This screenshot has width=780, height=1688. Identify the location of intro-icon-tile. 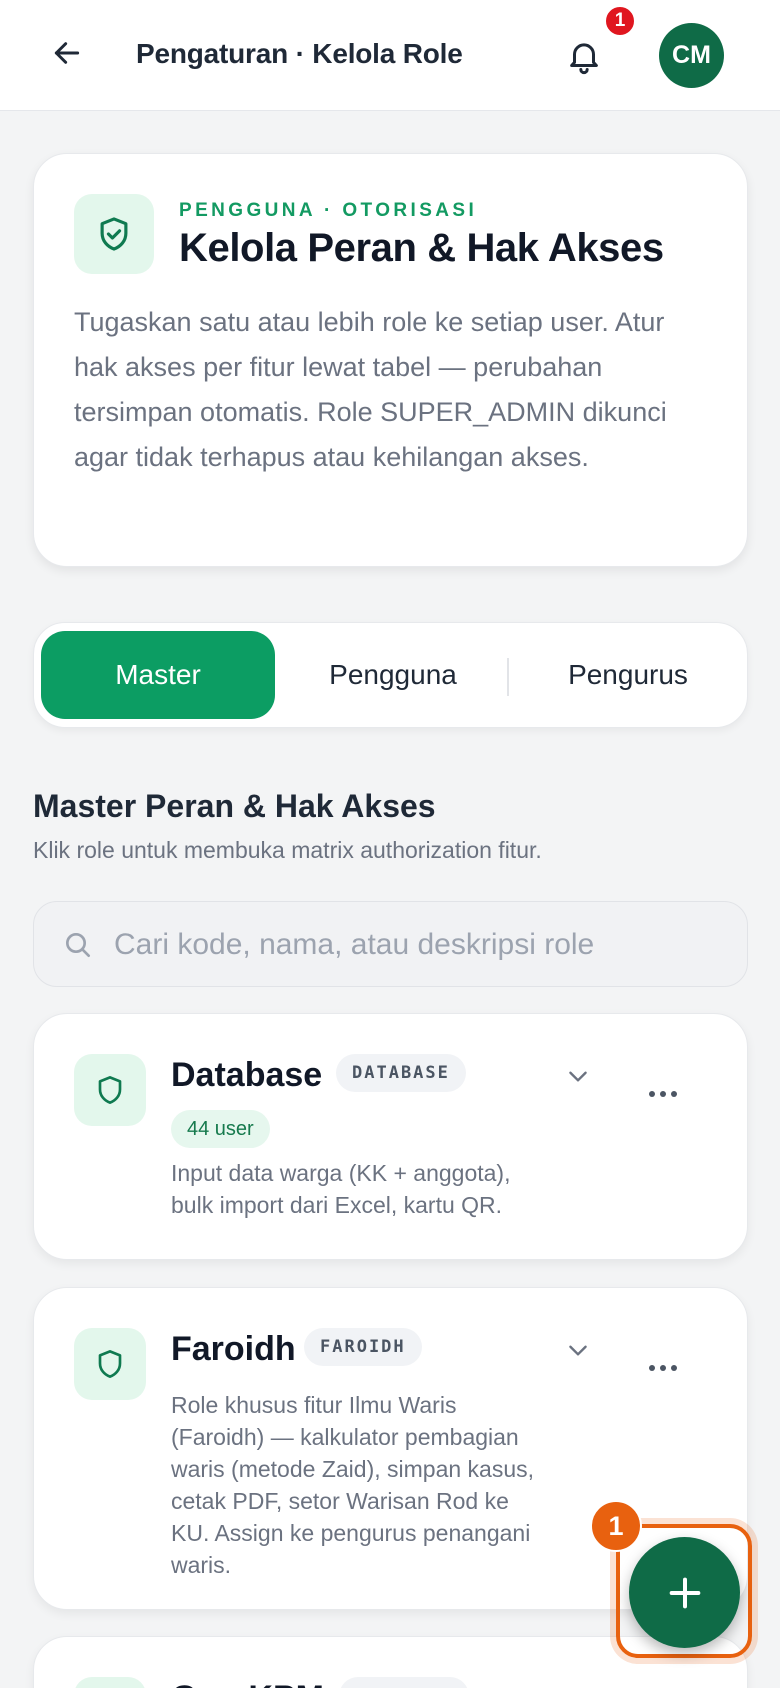
(114, 234).